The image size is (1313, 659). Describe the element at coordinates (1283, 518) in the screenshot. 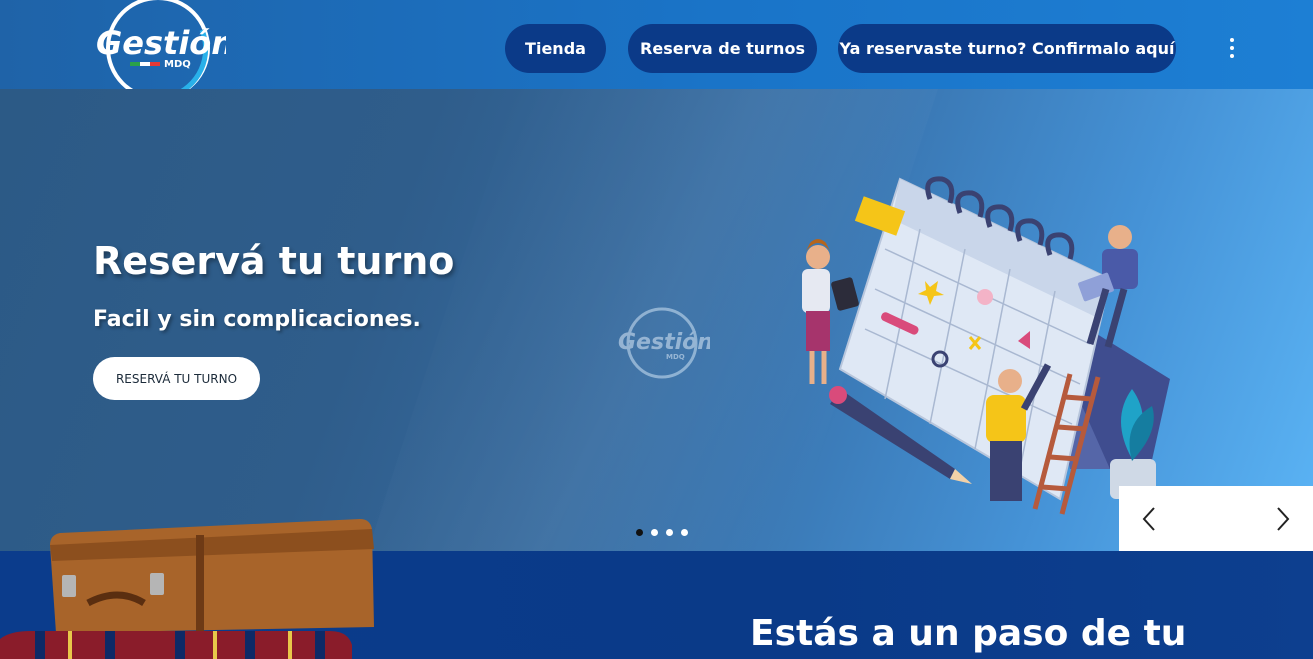

I see `chevron-right-icon` at that location.